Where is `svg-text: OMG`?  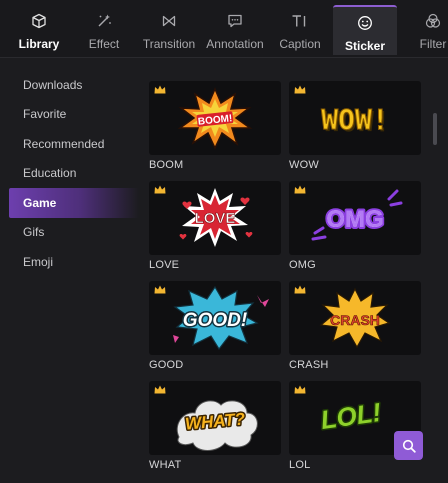 svg-text: OMG is located at coordinates (354, 219).